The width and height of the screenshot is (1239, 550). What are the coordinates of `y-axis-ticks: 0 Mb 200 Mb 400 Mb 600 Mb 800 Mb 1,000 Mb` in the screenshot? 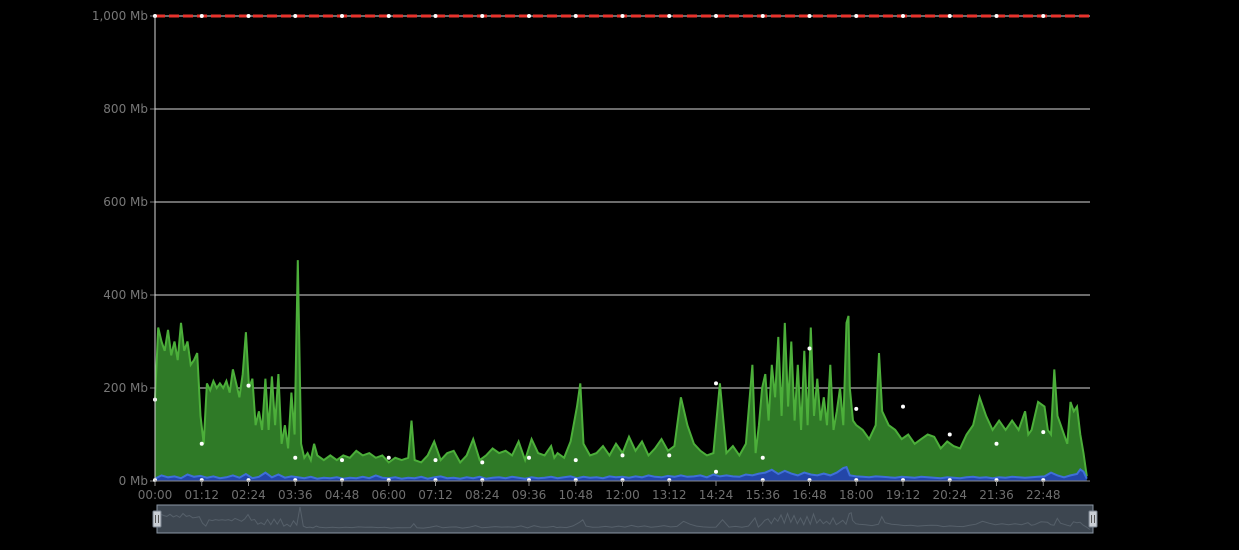 It's located at (123, 248).